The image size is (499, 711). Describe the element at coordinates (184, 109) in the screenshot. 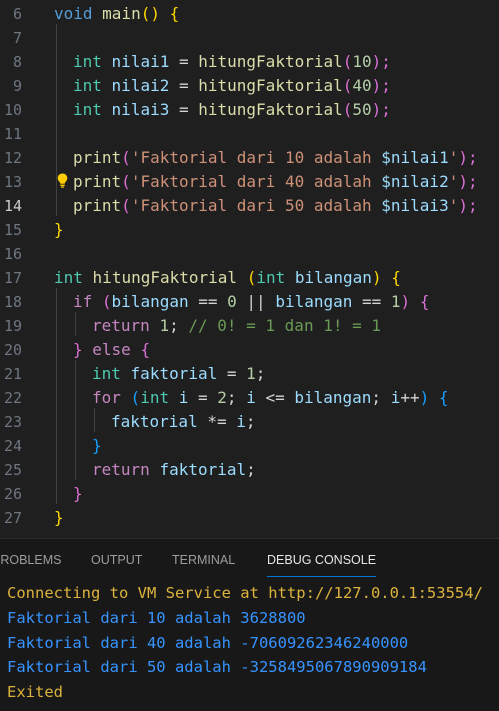

I see `operator: =` at that location.